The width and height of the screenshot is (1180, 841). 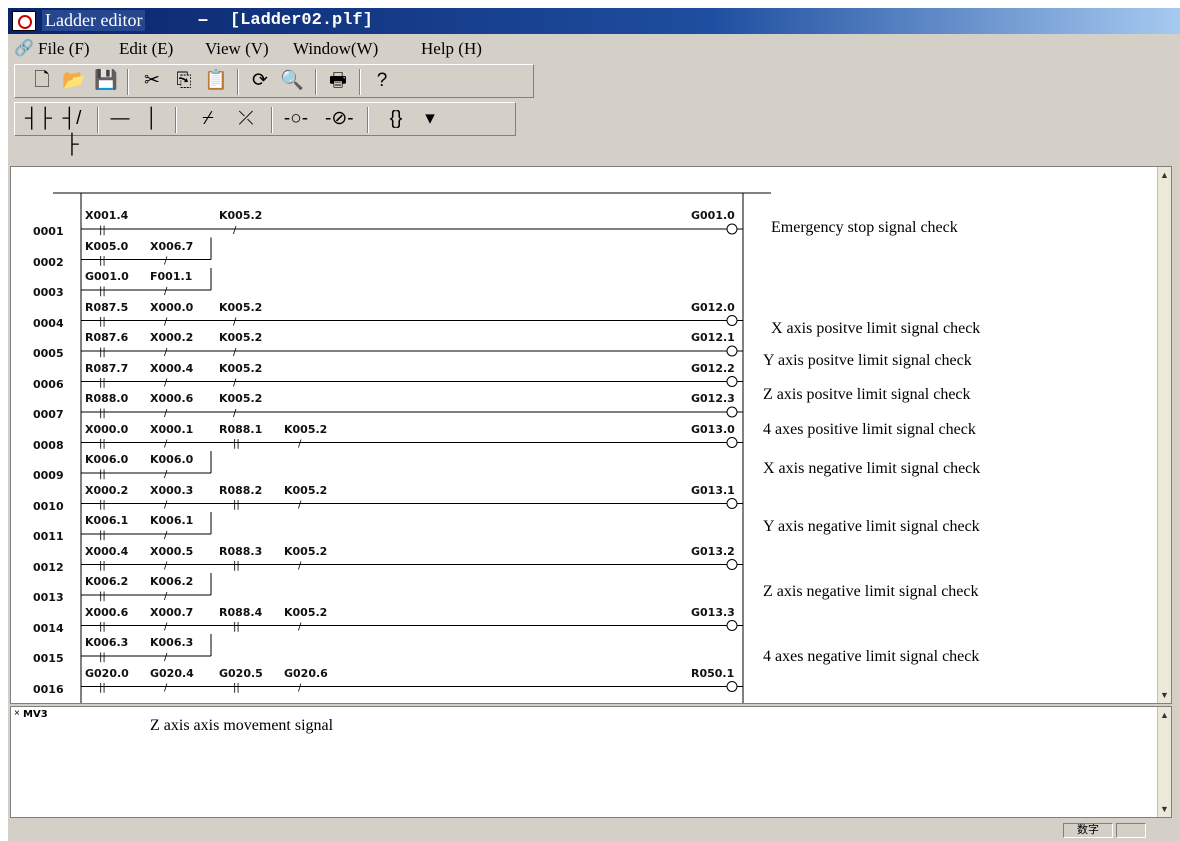 I want to click on contact-label: R088.3, so click(x=240, y=551).